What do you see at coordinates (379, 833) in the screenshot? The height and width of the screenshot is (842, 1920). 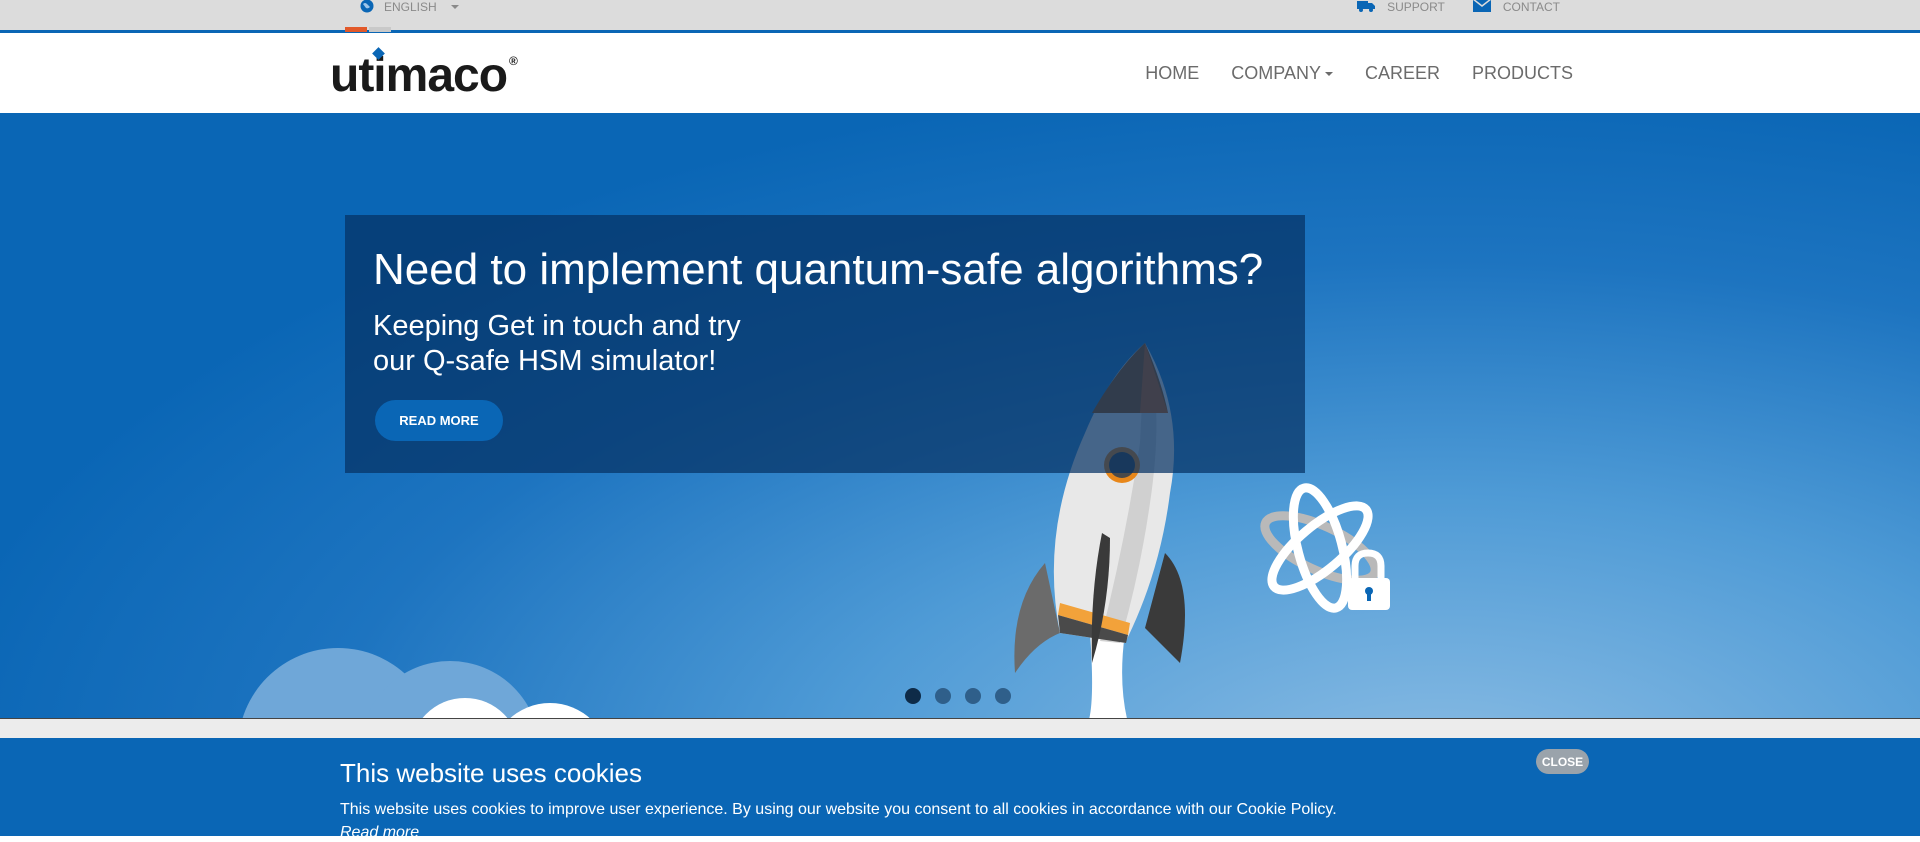 I see `cookie-read-more-link: Read more` at bounding box center [379, 833].